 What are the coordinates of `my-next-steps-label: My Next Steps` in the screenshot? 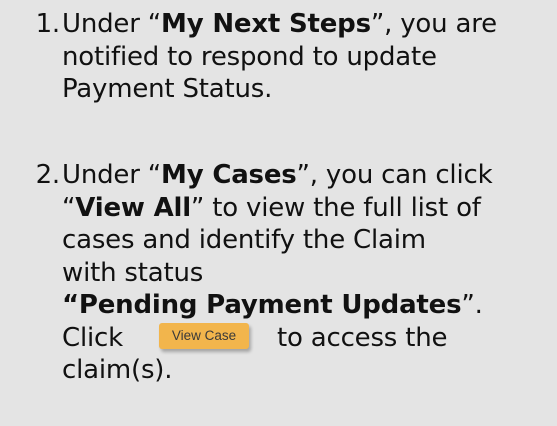 It's located at (266, 24).